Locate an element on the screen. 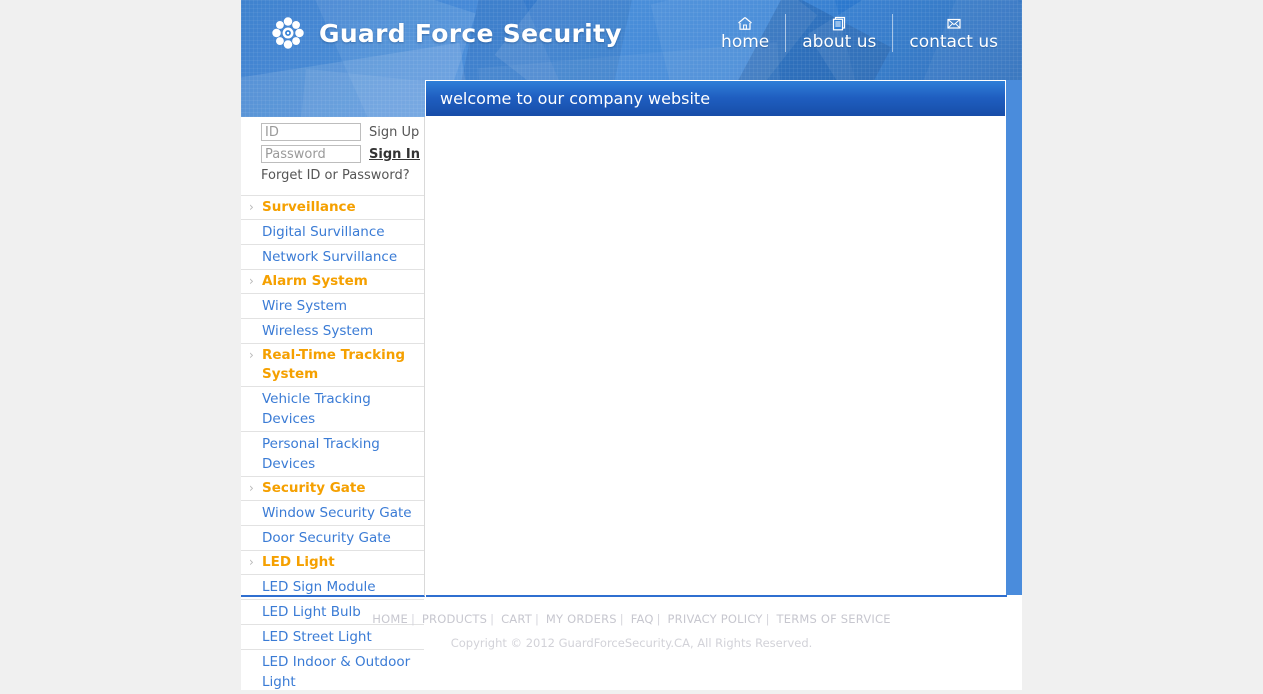 The height and width of the screenshot is (694, 1263). sidebar-item-window-security-gate: Window Security Gate is located at coordinates (332, 512).